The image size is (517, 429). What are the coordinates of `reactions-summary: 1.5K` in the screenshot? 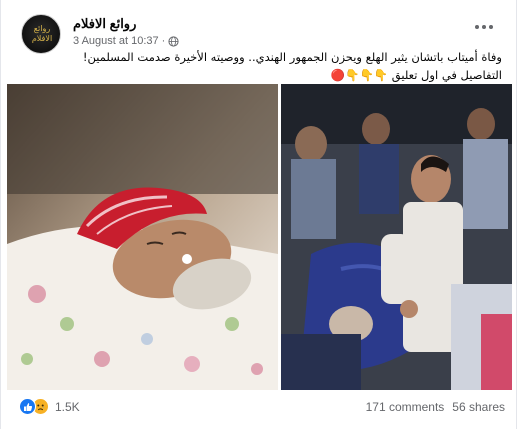 It's located at (49, 406).